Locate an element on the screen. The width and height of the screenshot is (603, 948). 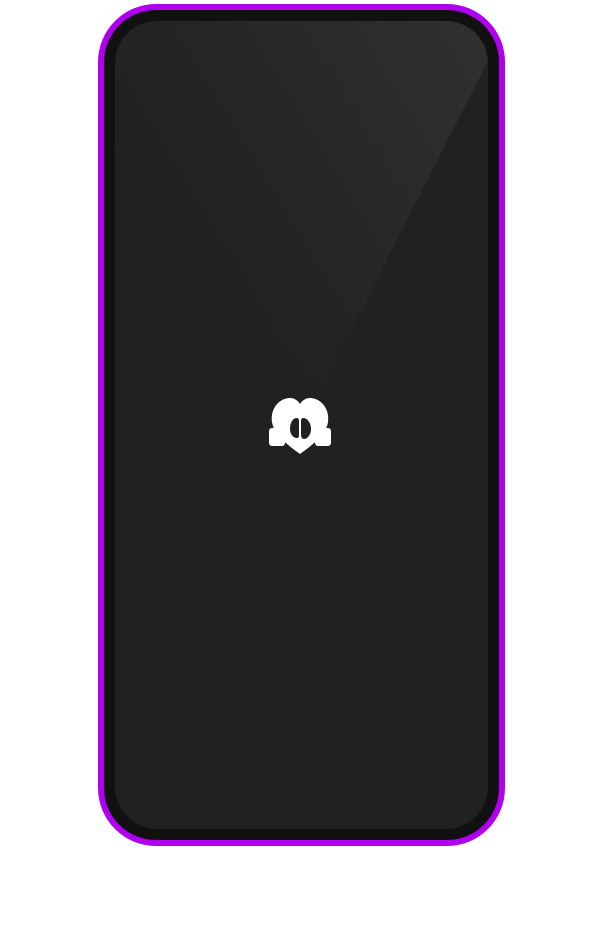
heart-logo-icon is located at coordinates (300, 426).